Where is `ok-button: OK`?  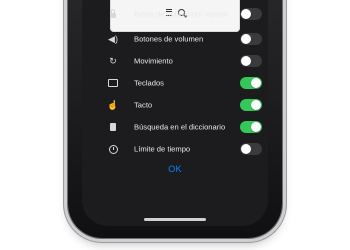
ok-button: OK is located at coordinates (175, 169).